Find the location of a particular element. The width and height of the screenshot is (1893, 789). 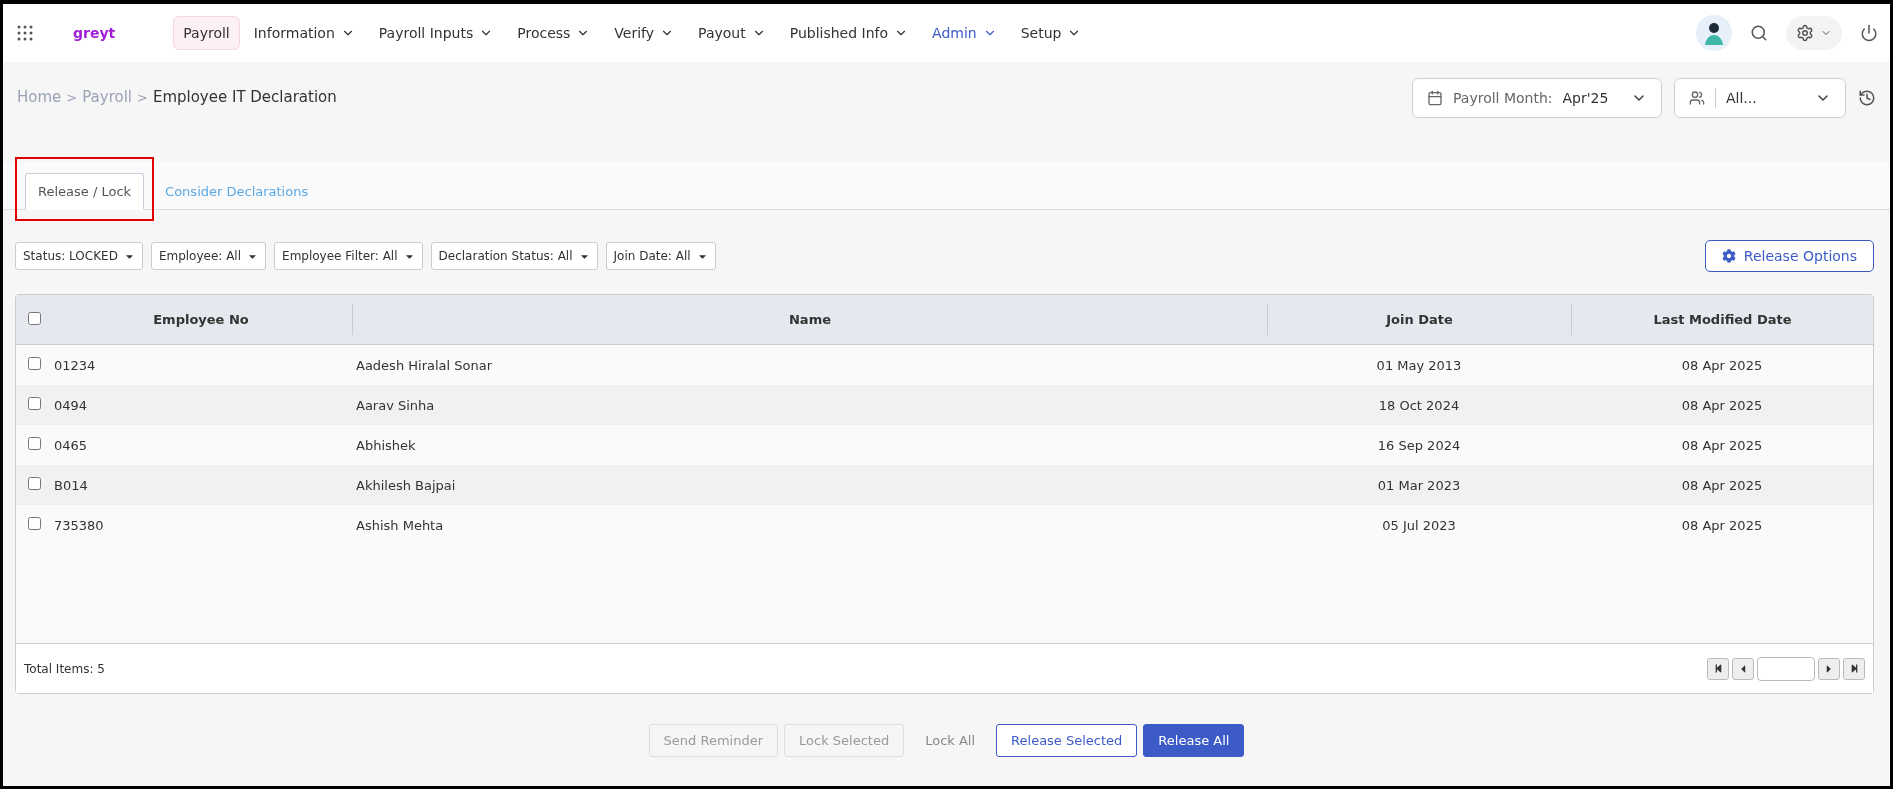

calendar-icon is located at coordinates (1435, 98).